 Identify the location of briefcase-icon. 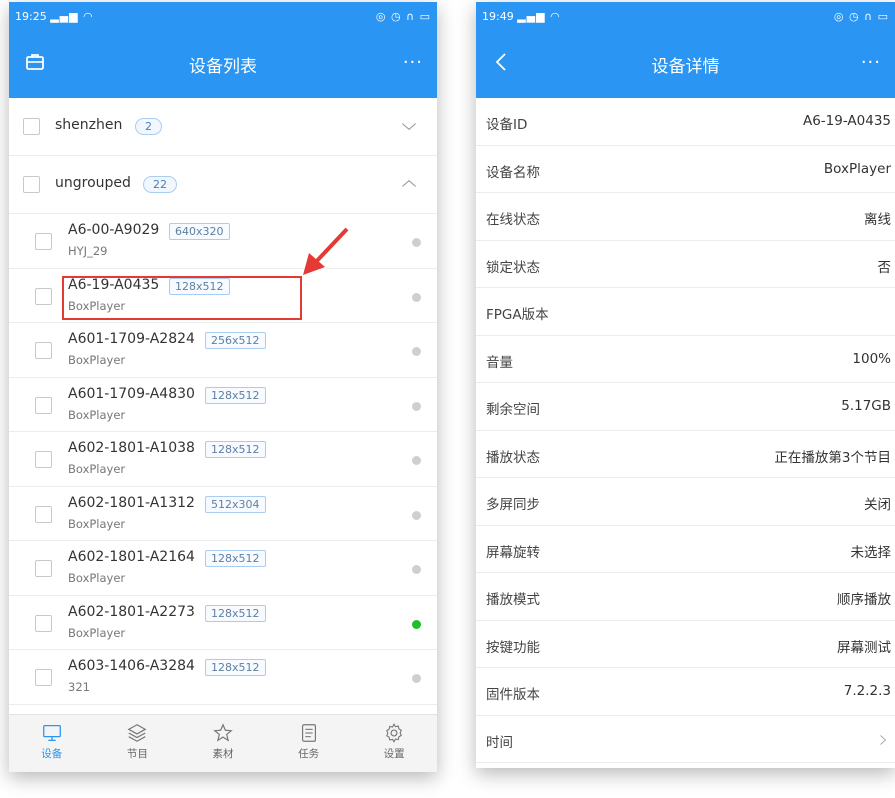
(35, 62).